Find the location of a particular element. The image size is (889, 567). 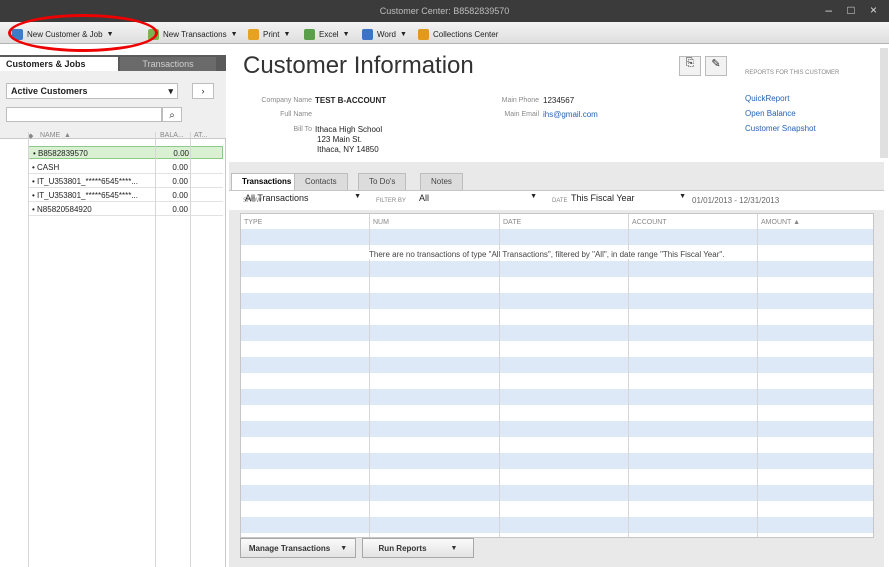

open-balance-link: Open Balance is located at coordinates (770, 113).